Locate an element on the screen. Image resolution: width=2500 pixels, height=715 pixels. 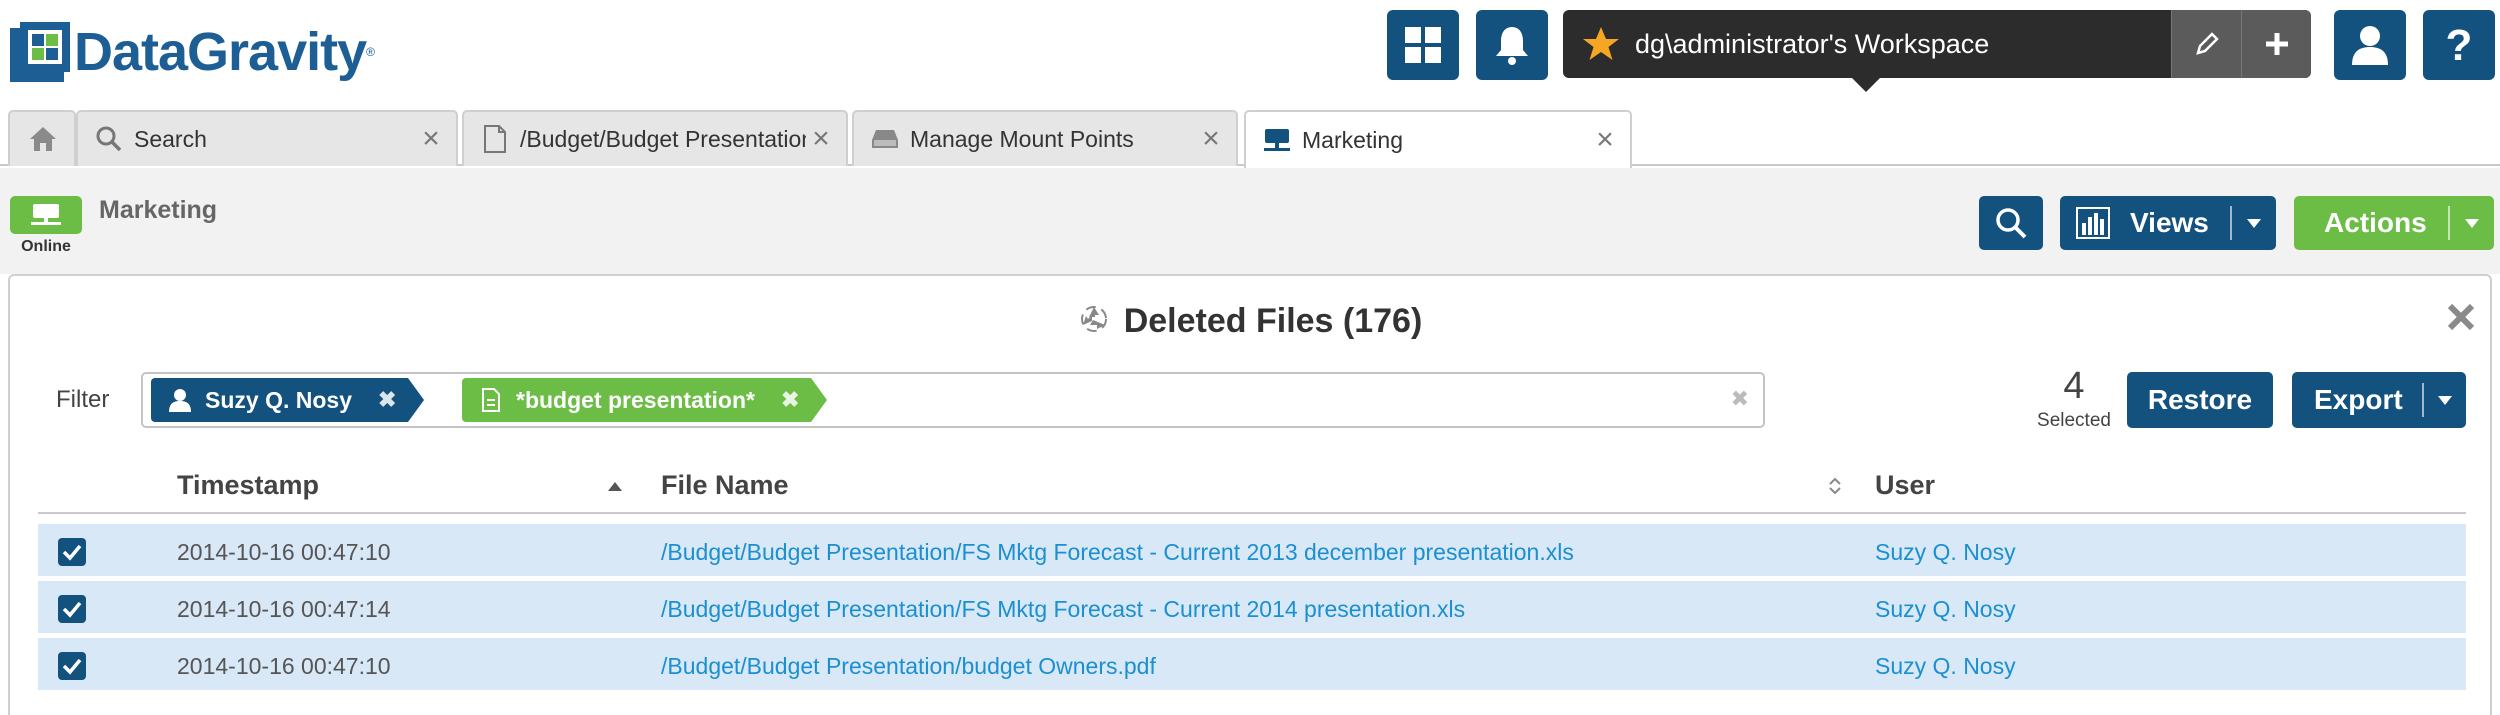
actions-dropdown-toggle is located at coordinates (2472, 223).